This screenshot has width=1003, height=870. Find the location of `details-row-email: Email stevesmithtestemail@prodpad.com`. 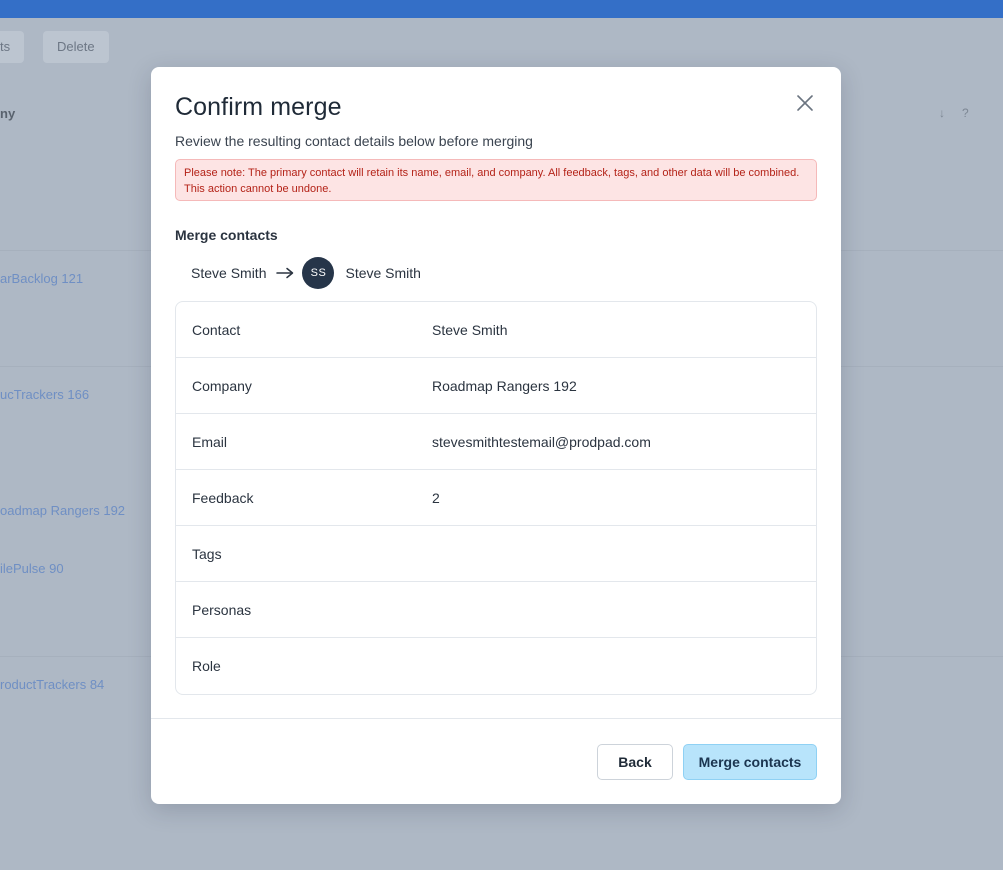

details-row-email: Email stevesmithtestemail@prodpad.com is located at coordinates (496, 442).